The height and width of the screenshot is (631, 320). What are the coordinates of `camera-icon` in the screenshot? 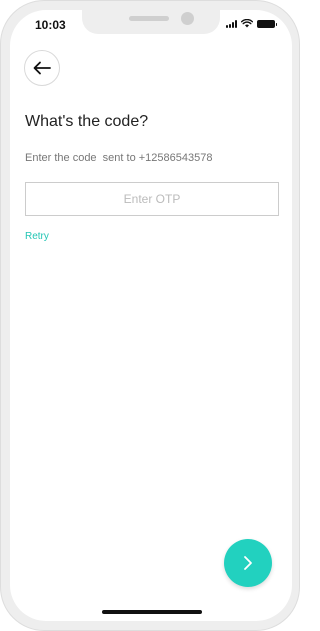 It's located at (187, 18).